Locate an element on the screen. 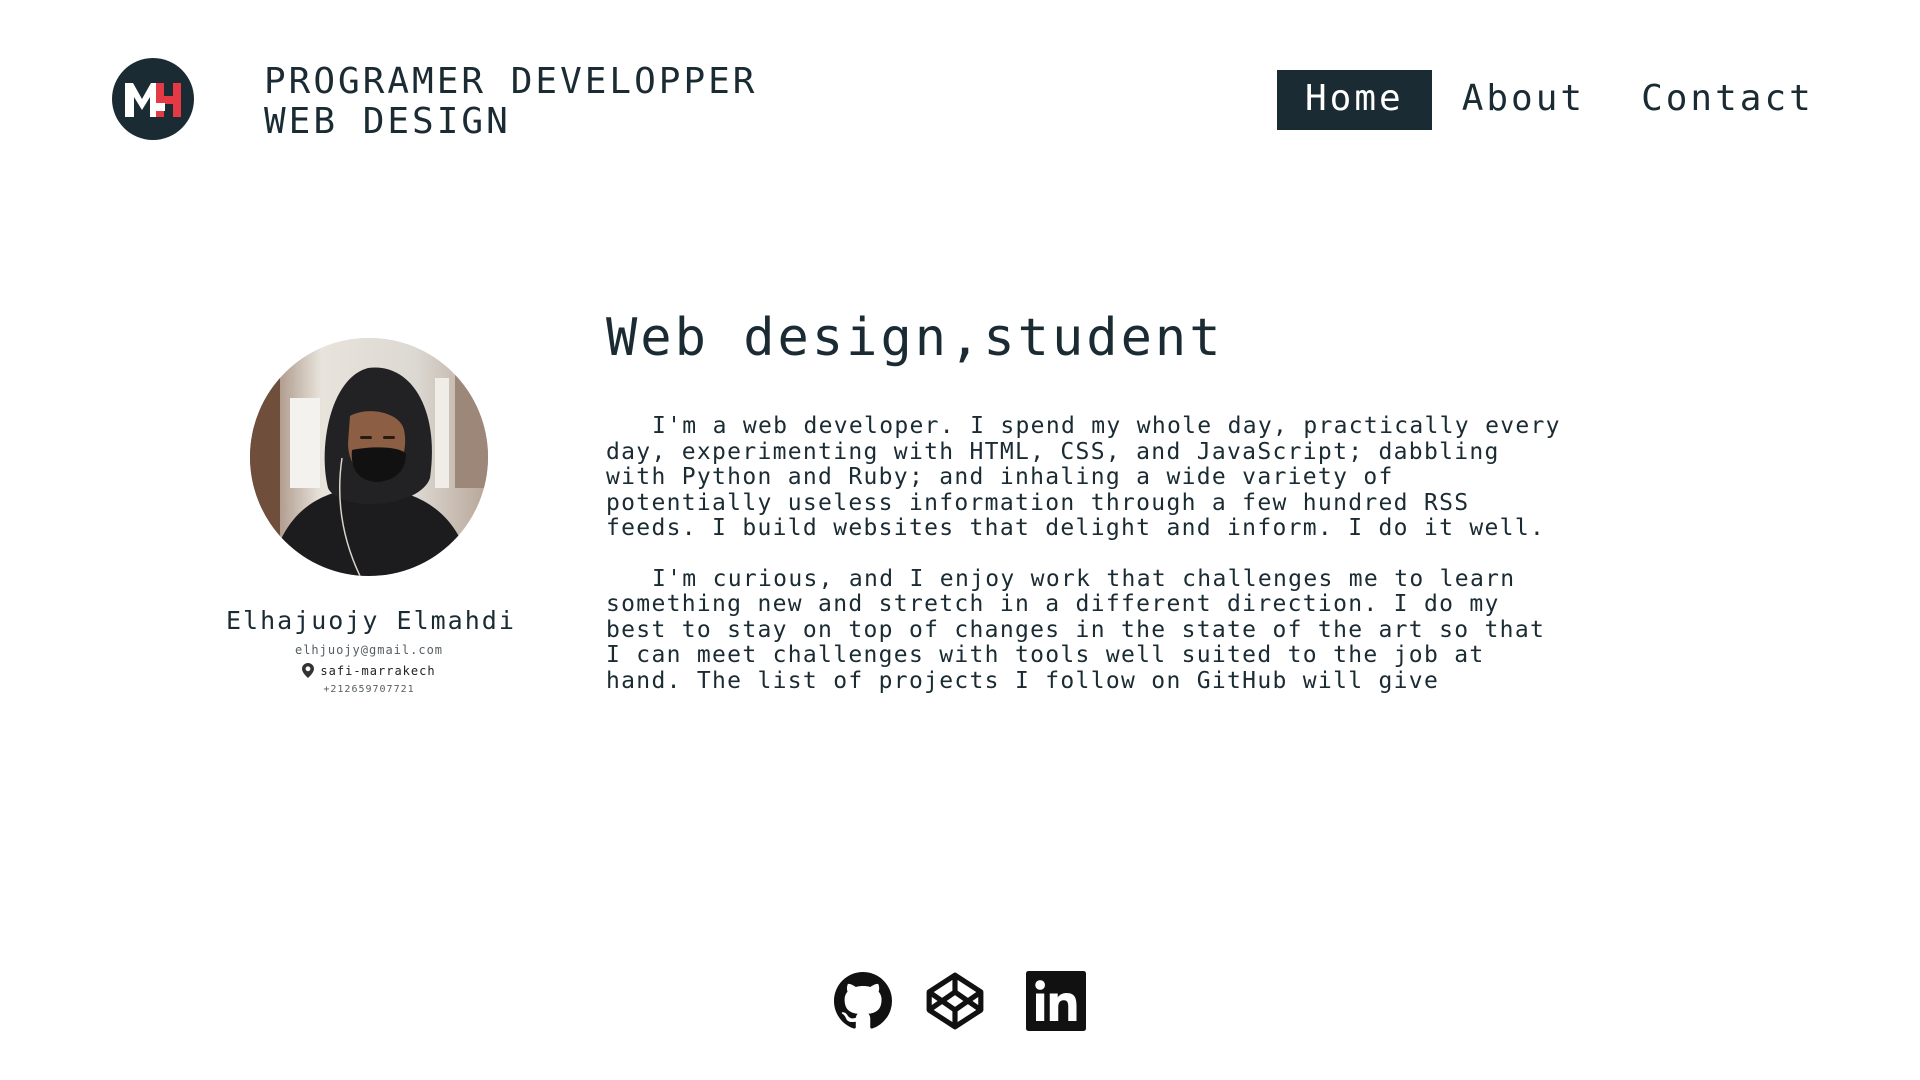 This screenshot has width=1920, height=1080. avatar is located at coordinates (369, 457).